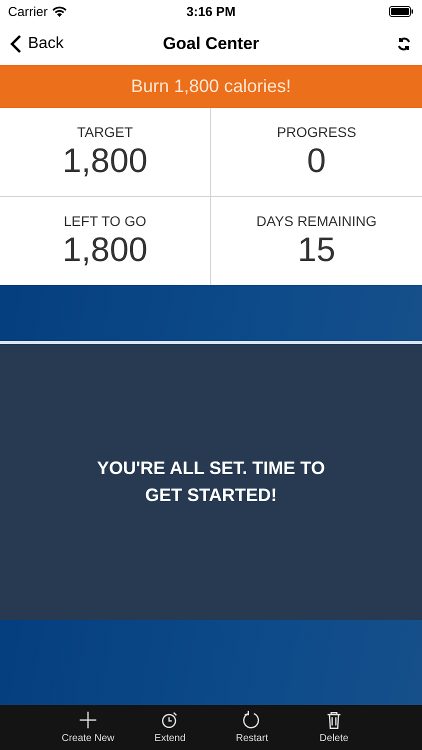 This screenshot has width=422, height=750. Describe the element at coordinates (404, 44) in the screenshot. I see `refresh-icon` at that location.